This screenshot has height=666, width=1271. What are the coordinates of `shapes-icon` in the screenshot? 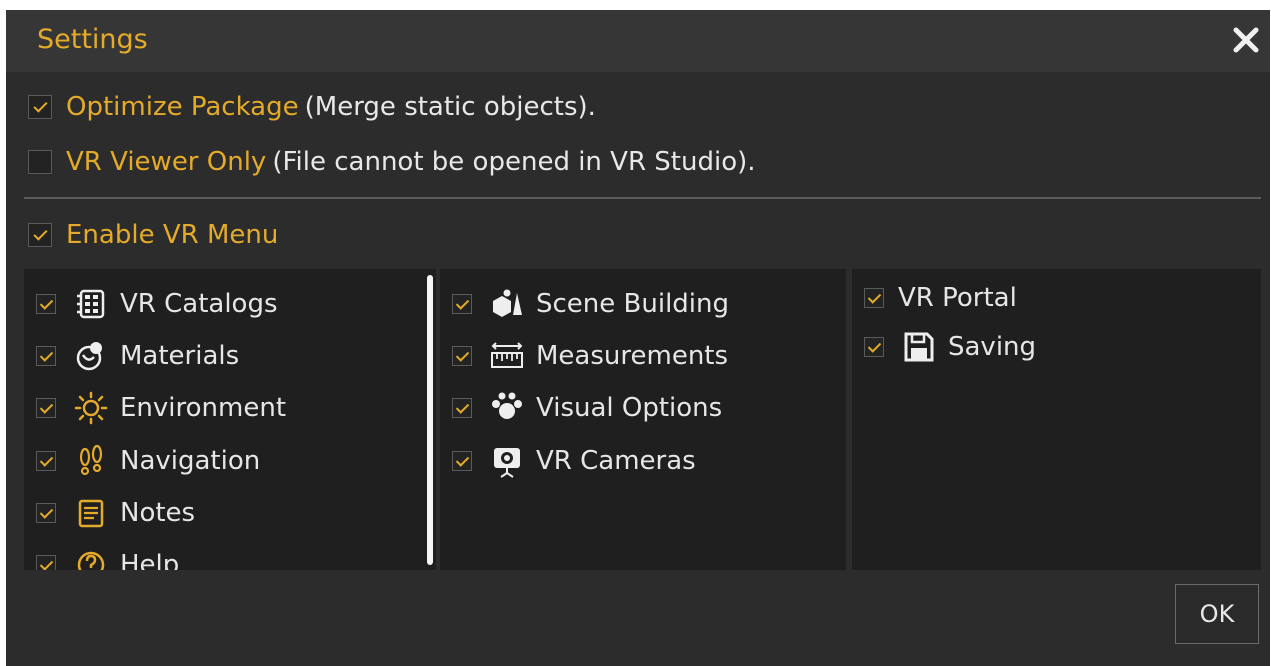 It's located at (507, 304).